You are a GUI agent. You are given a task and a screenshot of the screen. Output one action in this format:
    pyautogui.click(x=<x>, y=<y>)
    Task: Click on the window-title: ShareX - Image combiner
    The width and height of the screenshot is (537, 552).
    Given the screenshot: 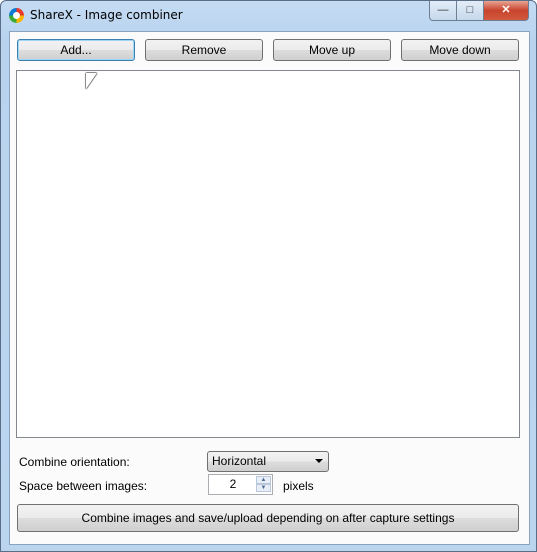 What is the action you would take?
    pyautogui.click(x=106, y=15)
    